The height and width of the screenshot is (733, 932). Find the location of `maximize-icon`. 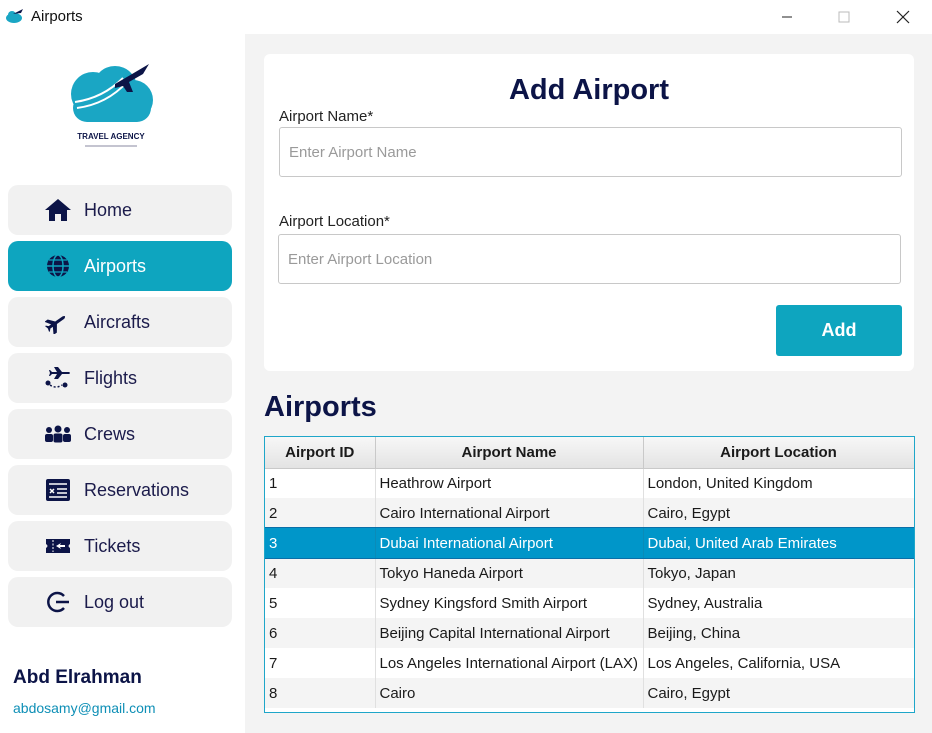

maximize-icon is located at coordinates (844, 17).